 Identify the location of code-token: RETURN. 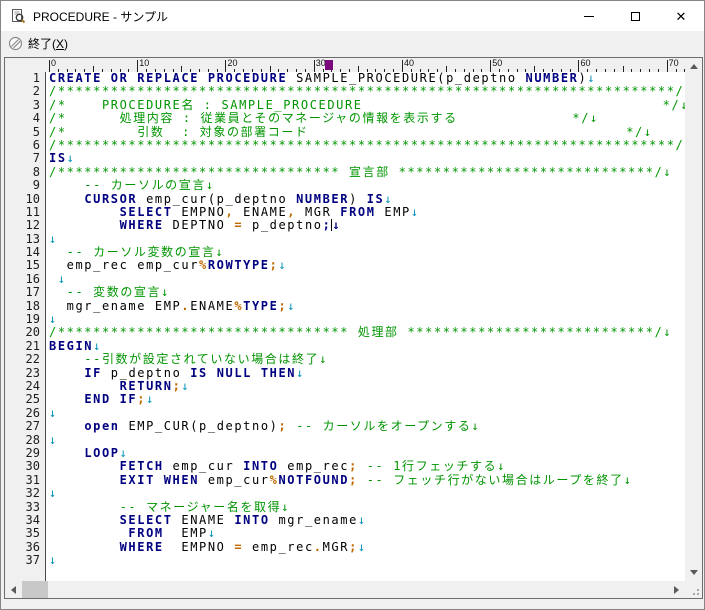
(146, 385).